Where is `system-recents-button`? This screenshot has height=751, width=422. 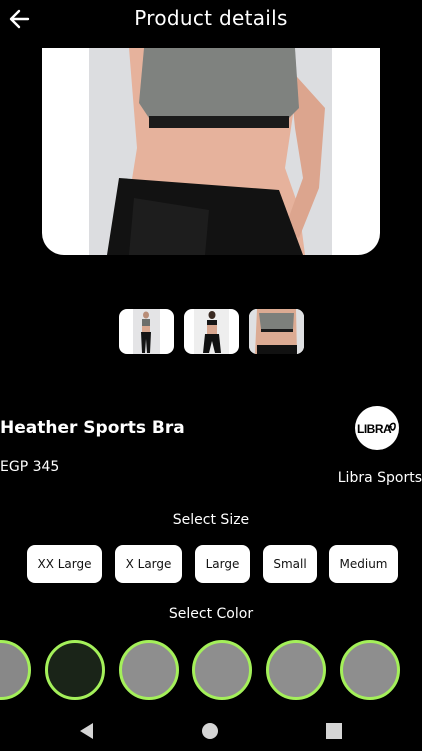 system-recents-button is located at coordinates (334, 731).